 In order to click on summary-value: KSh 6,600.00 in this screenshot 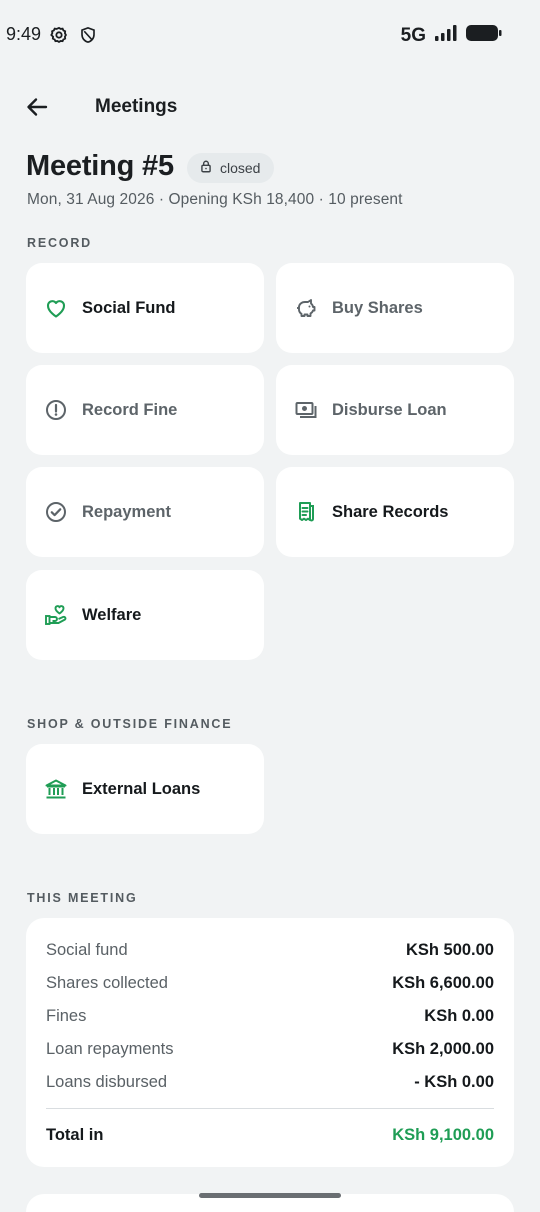, I will do `click(443, 983)`.